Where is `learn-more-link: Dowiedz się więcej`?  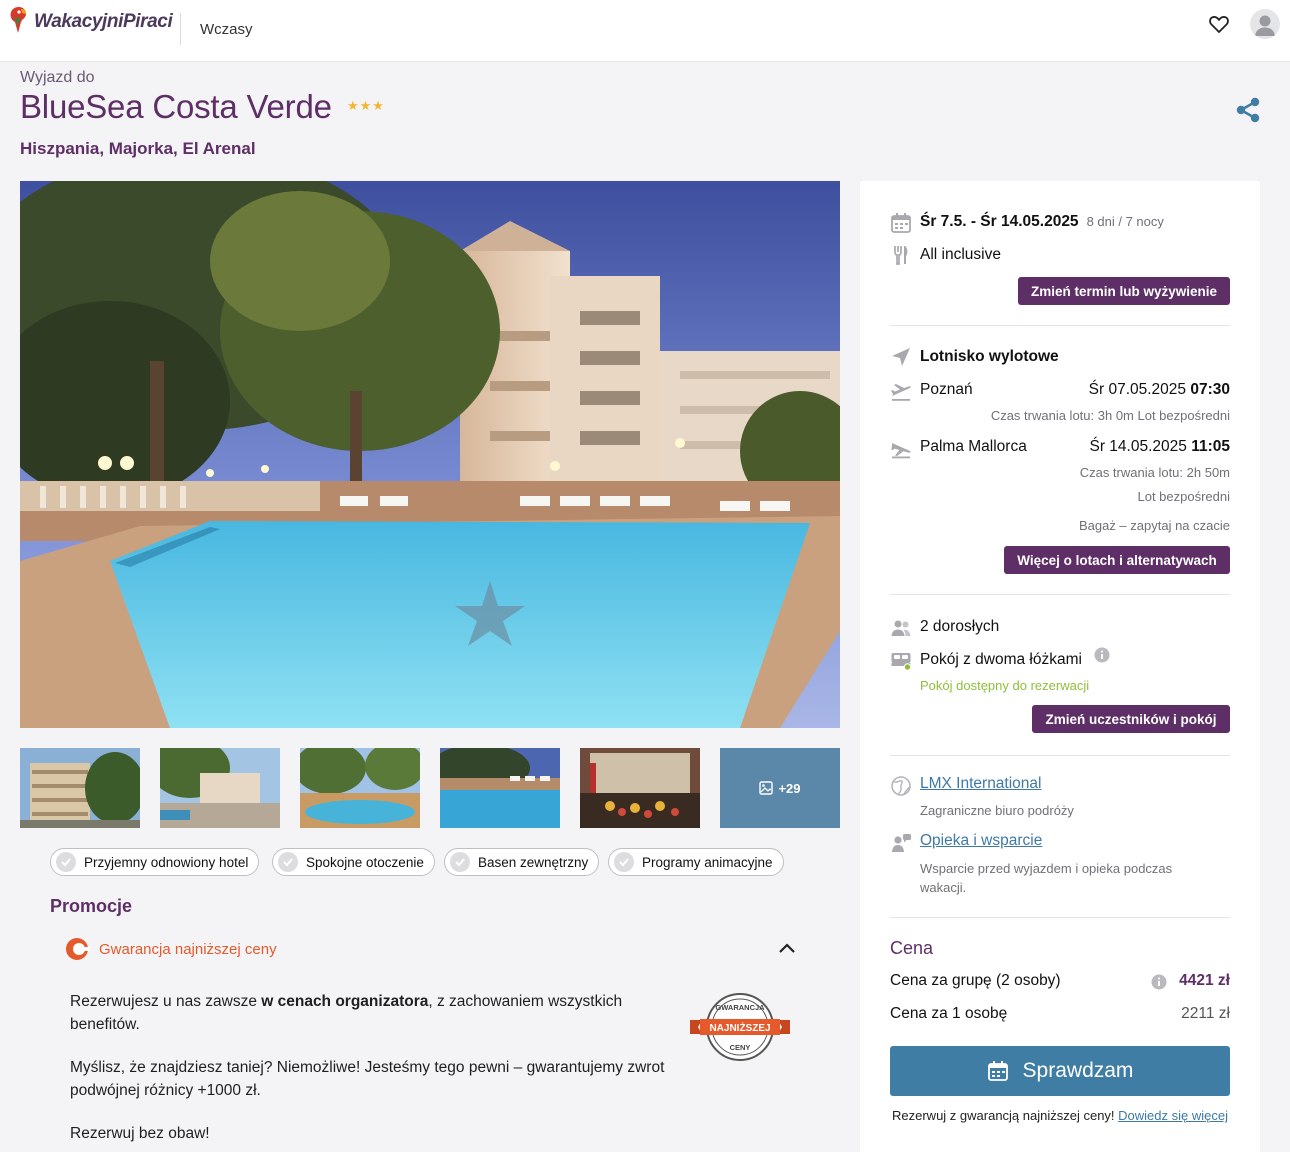
learn-more-link: Dowiedz się więcej is located at coordinates (1173, 1115).